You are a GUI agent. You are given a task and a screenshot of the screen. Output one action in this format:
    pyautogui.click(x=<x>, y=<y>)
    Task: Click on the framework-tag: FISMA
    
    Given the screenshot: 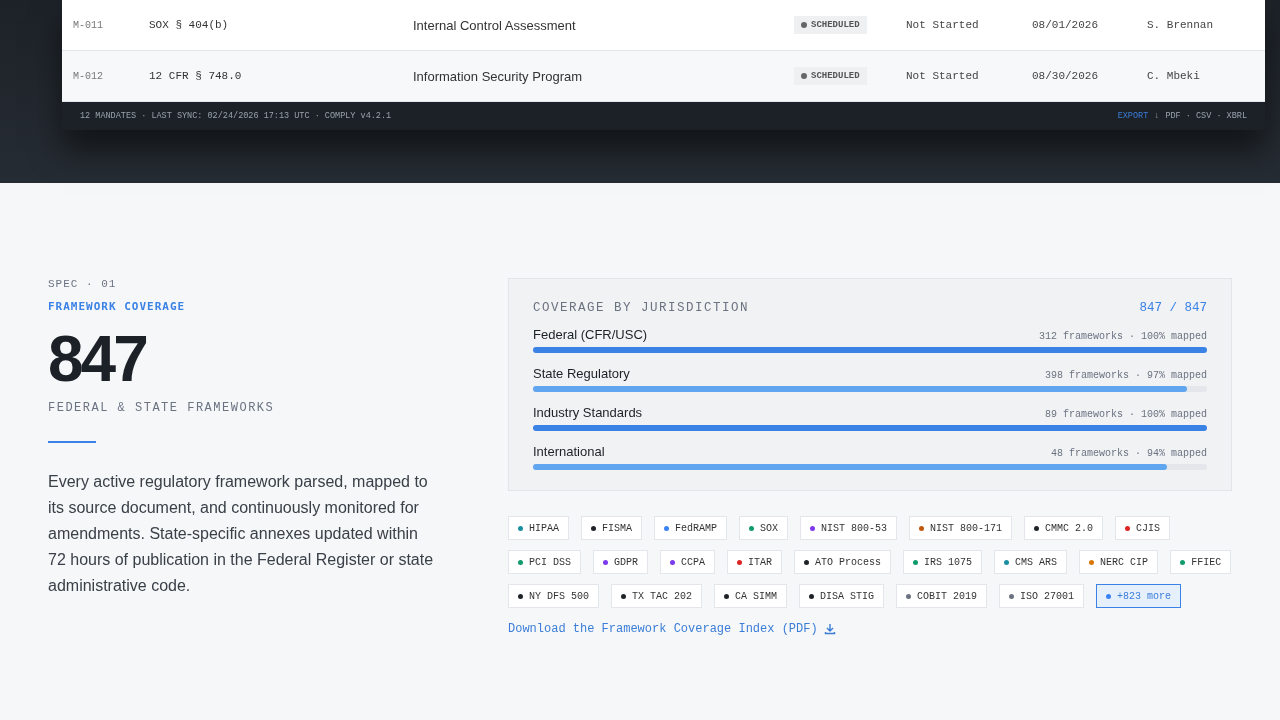 What is the action you would take?
    pyautogui.click(x=612, y=528)
    